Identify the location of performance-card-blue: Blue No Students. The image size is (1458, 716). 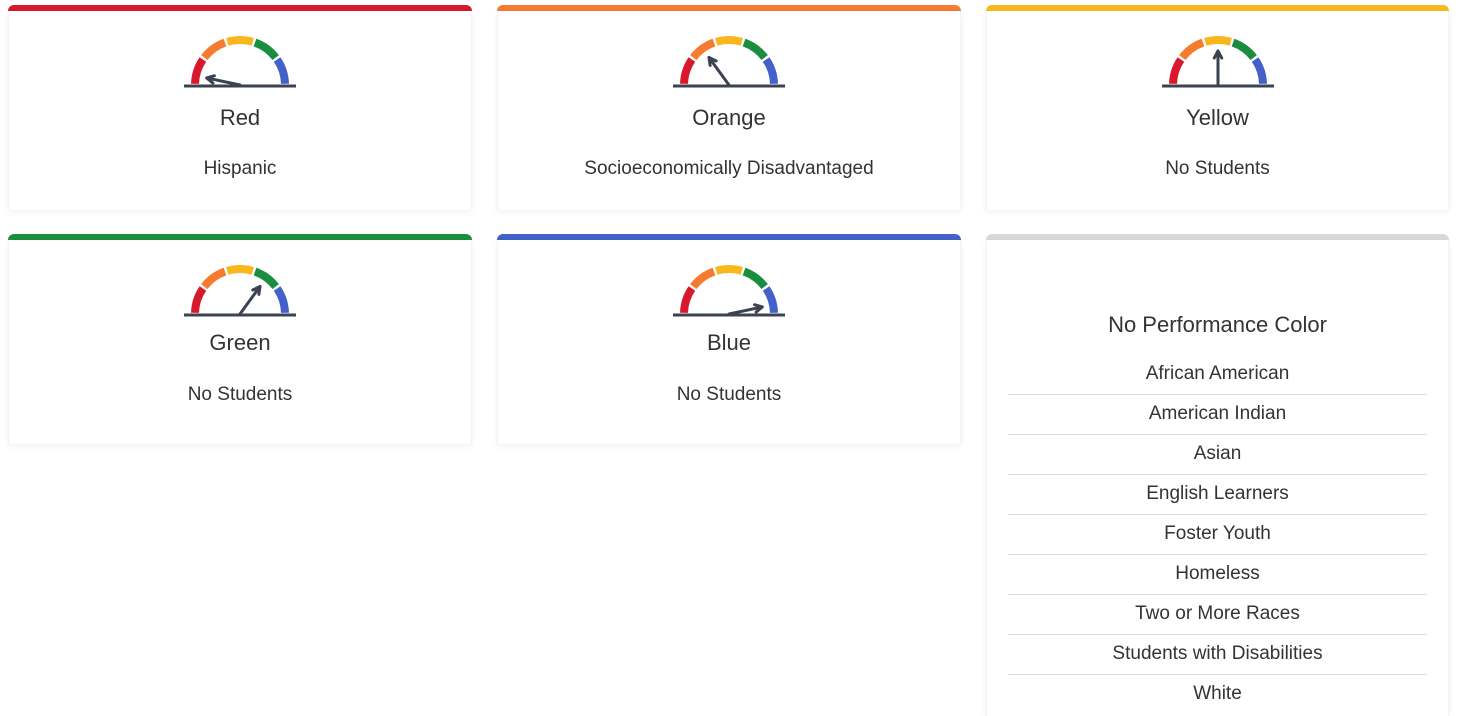
(729, 339).